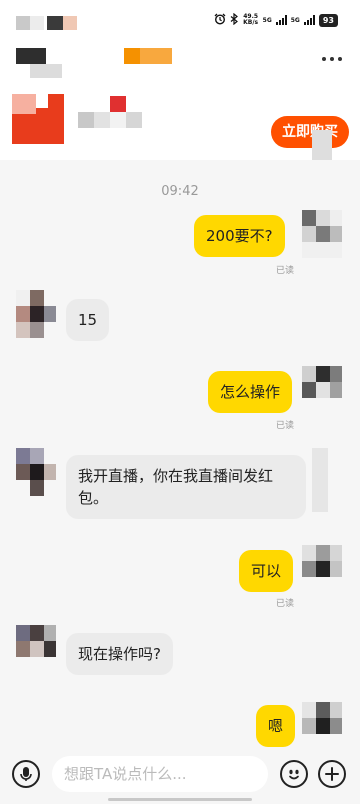  I want to click on network-speed: 49.5 KB/s, so click(251, 20).